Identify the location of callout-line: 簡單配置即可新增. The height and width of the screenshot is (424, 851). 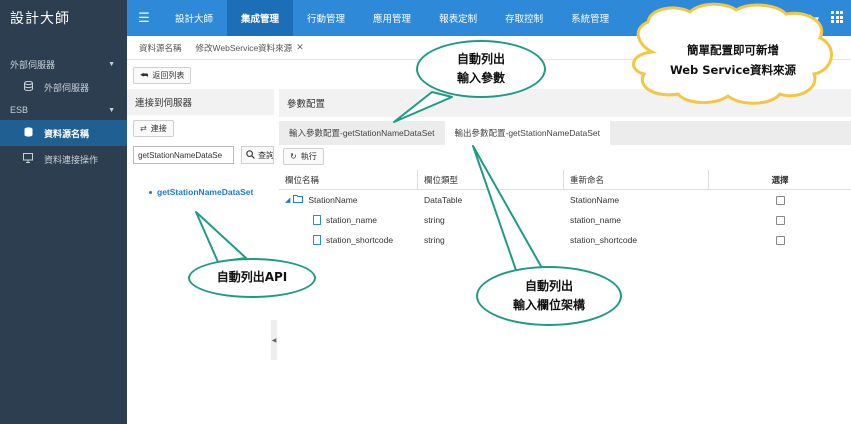
(733, 50).